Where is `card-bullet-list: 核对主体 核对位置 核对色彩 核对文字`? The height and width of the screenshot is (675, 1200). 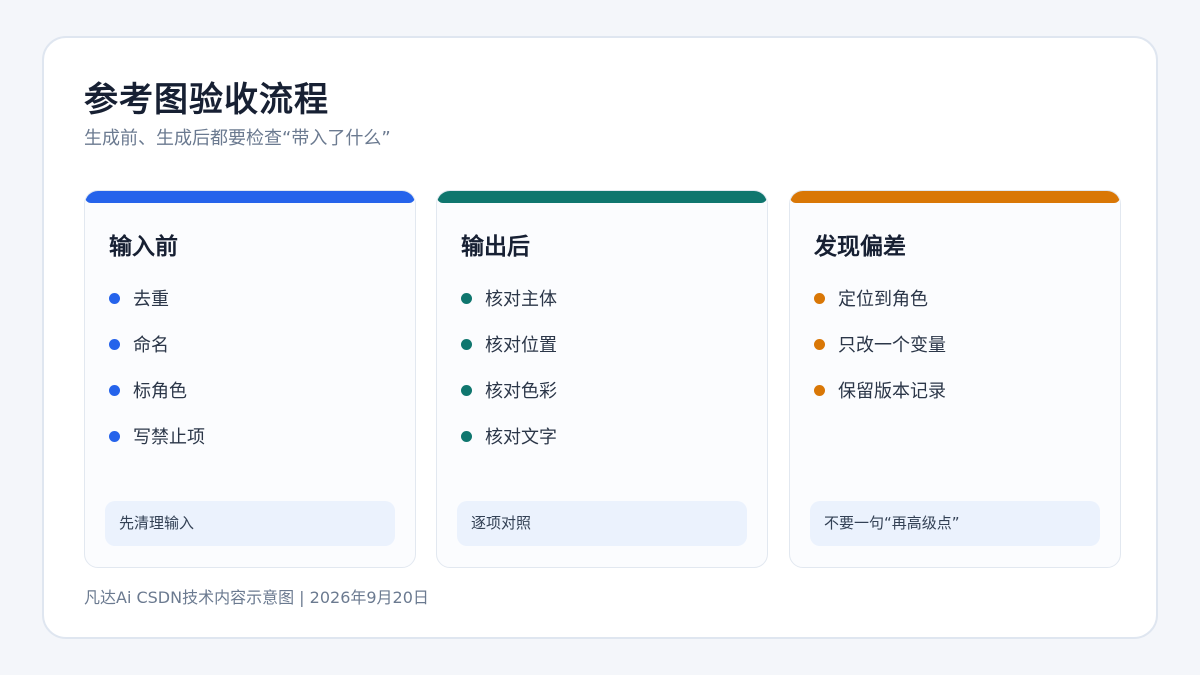 card-bullet-list: 核对主体 核对位置 核对色彩 核对文字 is located at coordinates (509, 367).